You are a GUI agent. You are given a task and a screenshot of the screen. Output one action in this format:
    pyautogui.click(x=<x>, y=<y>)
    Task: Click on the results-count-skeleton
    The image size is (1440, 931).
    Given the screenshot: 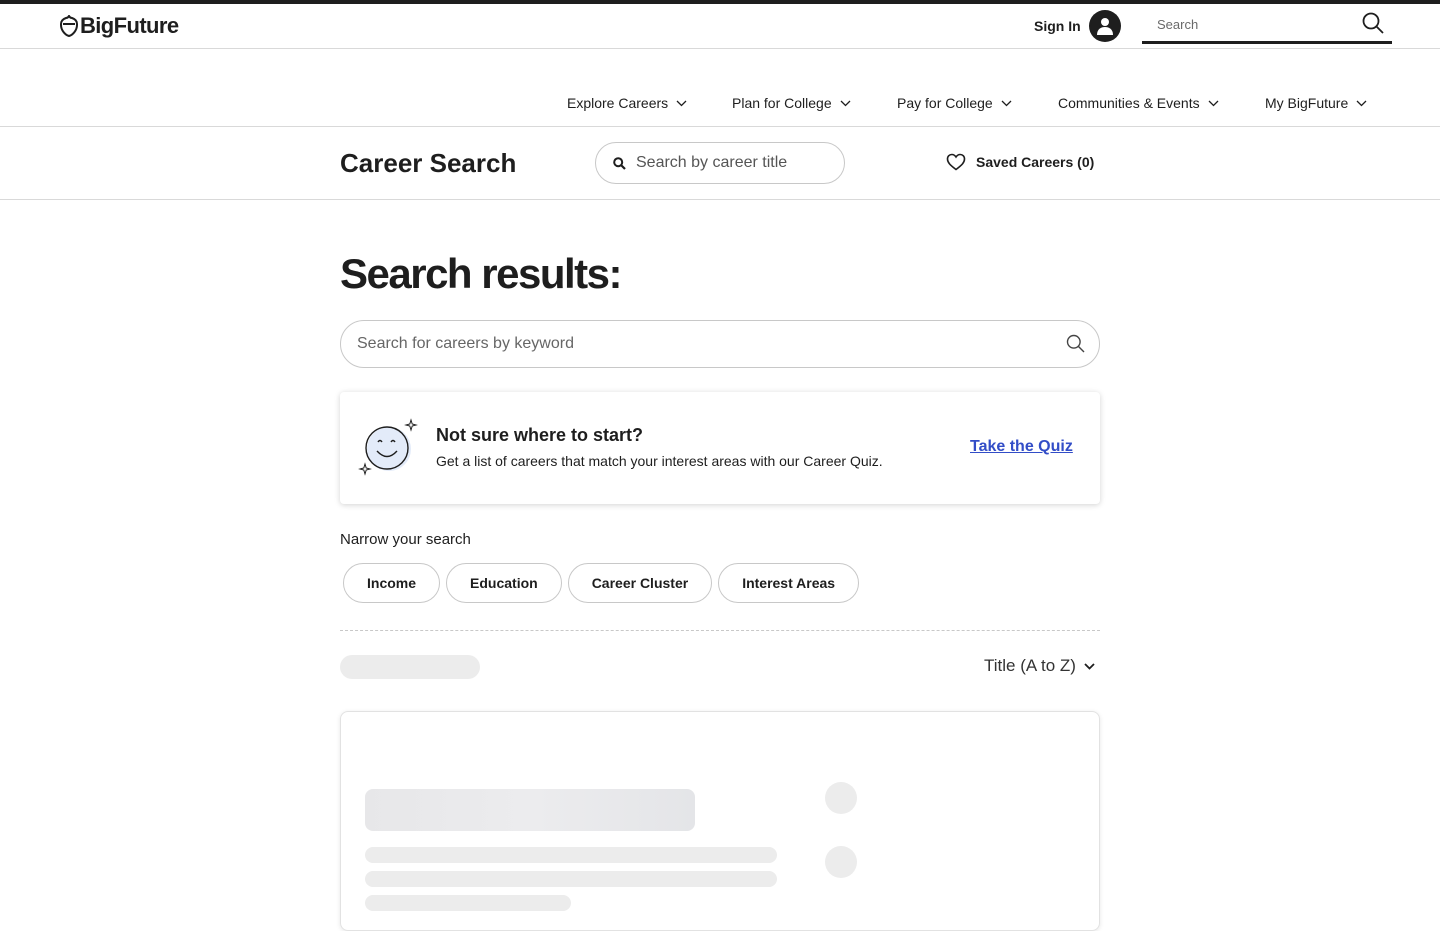 What is the action you would take?
    pyautogui.click(x=410, y=667)
    